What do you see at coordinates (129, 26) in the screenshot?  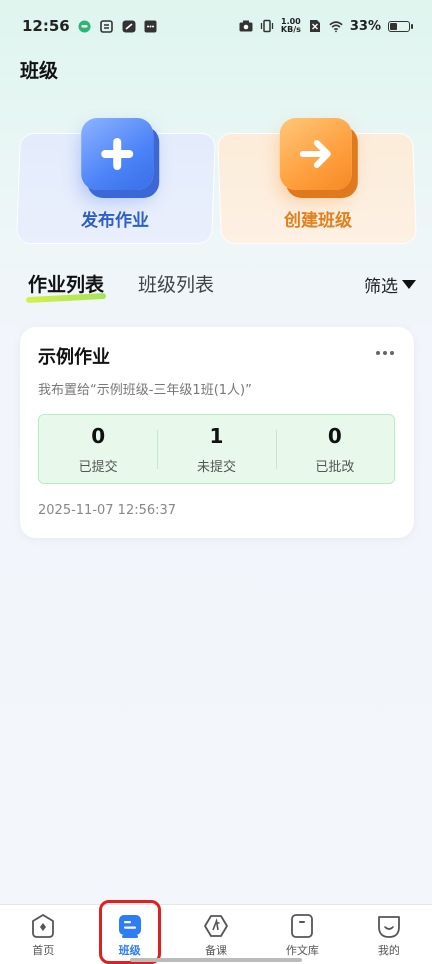 I see `link-notification-icon` at bounding box center [129, 26].